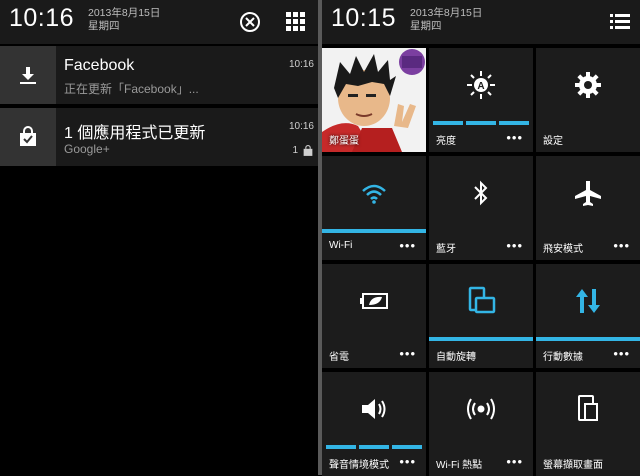 Image resolution: width=640 pixels, height=476 pixels. I want to click on svg-text: A, so click(480, 86).